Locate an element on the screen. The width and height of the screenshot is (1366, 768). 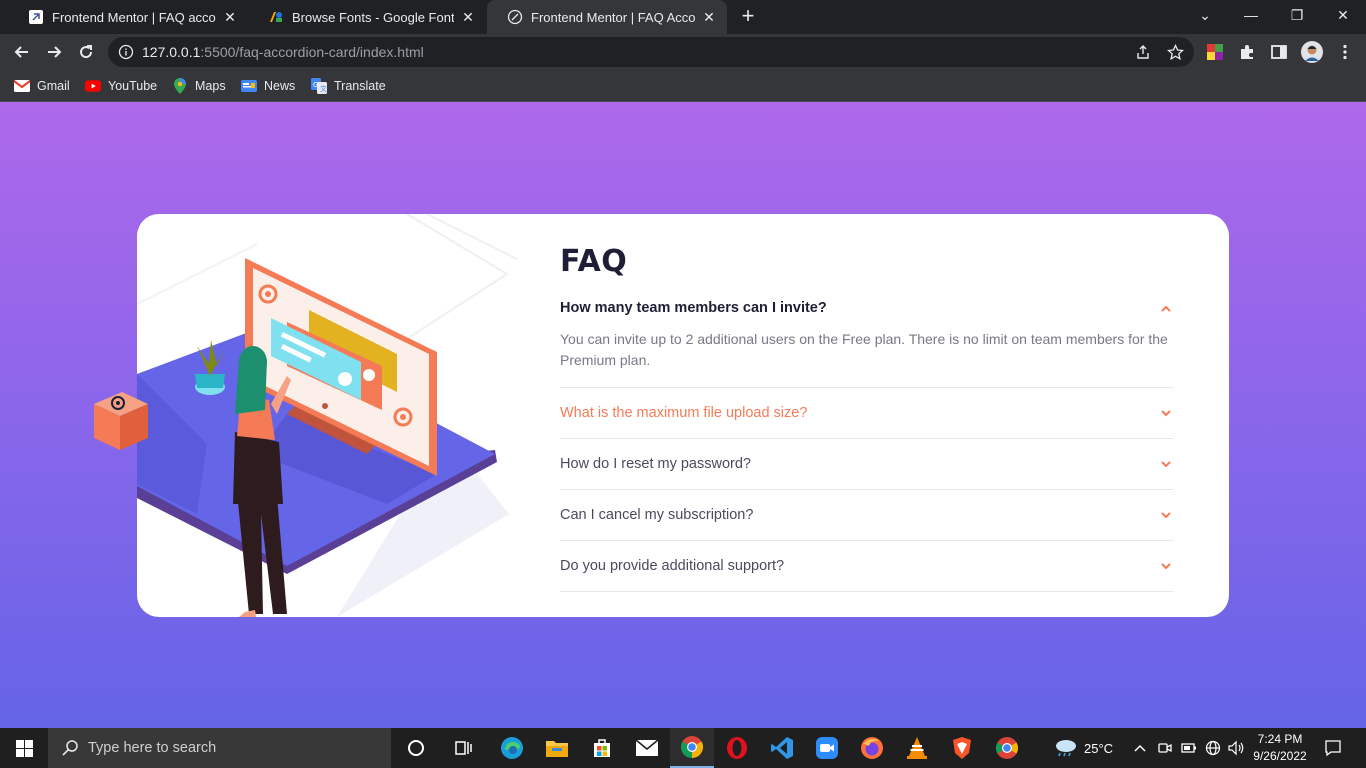
forward-arrow-icon is located at coordinates (54, 52).